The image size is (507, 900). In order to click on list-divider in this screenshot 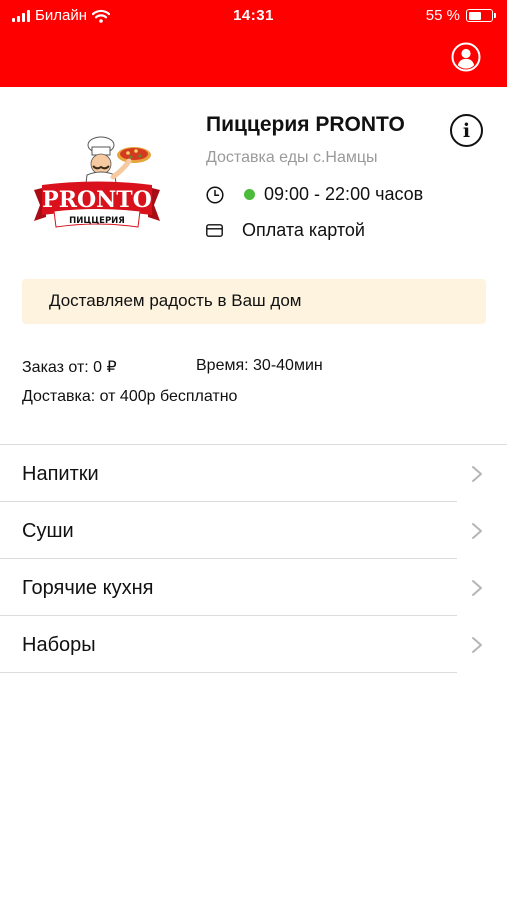, I will do `click(228, 672)`.